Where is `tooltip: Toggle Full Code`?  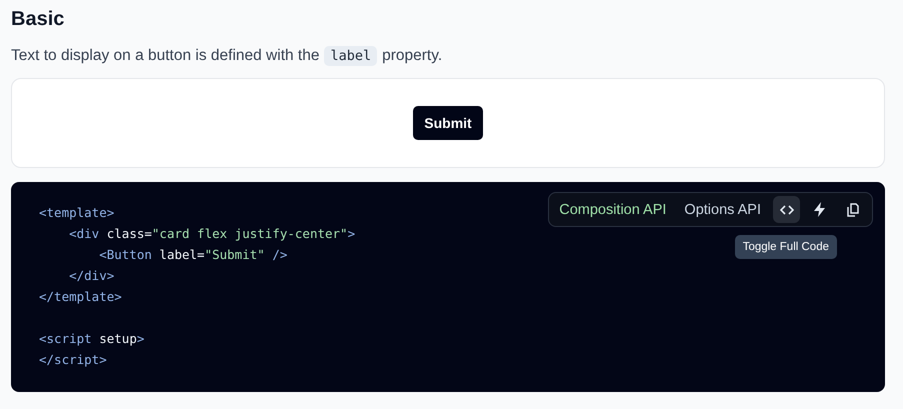
tooltip: Toggle Full Code is located at coordinates (785, 247).